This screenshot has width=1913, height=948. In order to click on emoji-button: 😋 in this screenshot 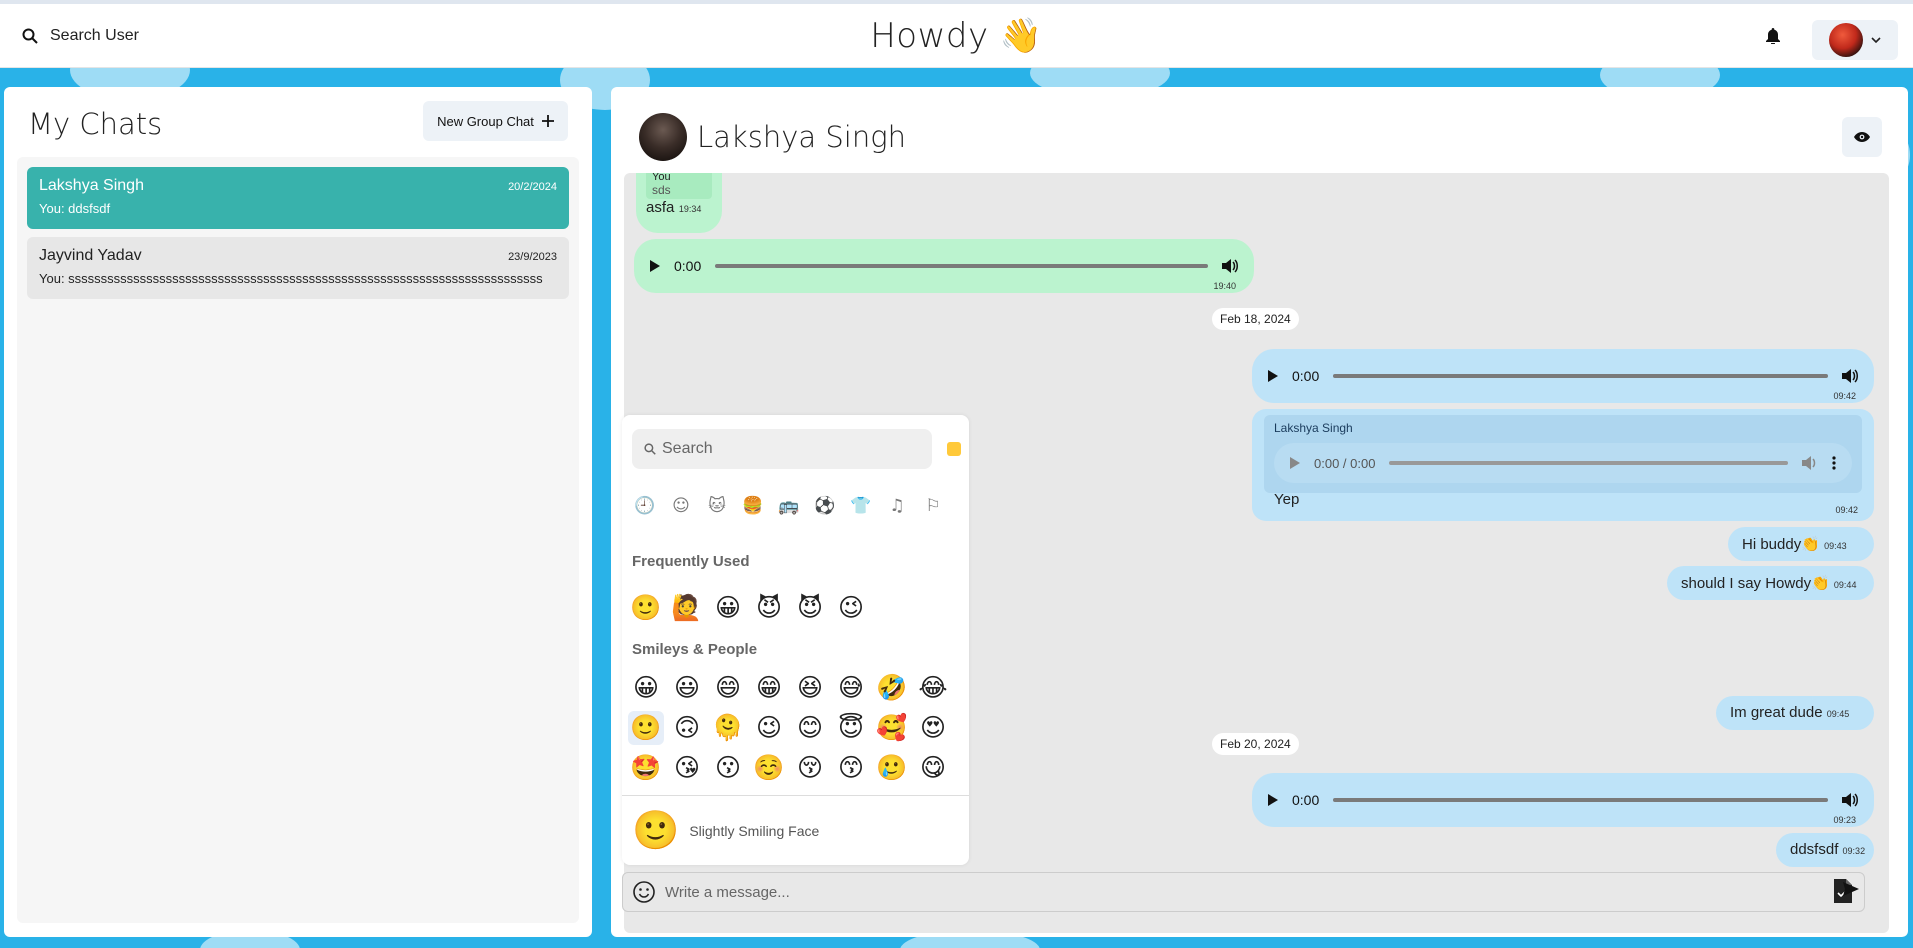, I will do `click(933, 768)`.